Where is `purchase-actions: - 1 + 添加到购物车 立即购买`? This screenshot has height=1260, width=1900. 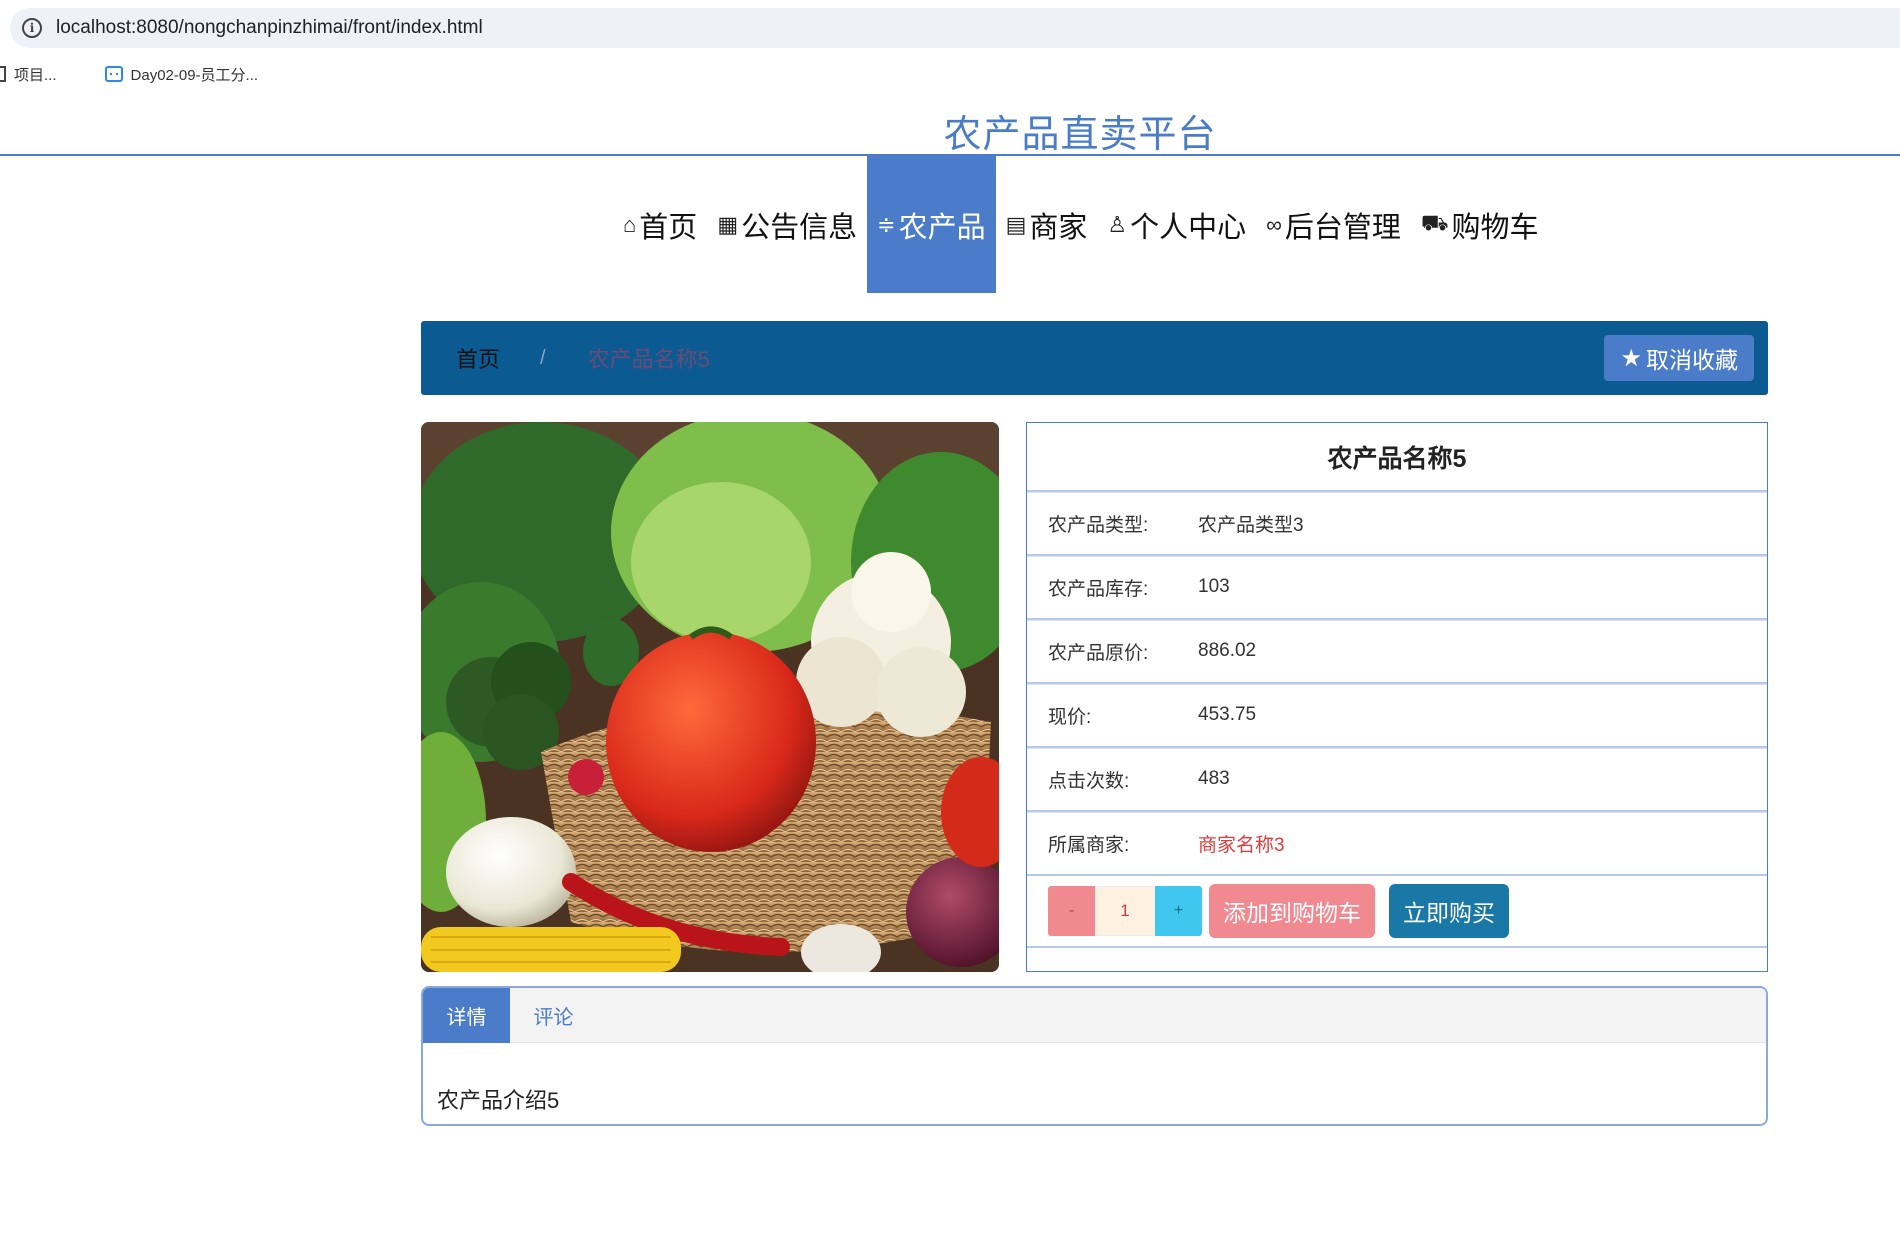 purchase-actions: - 1 + 添加到购物车 立即购买 is located at coordinates (1397, 911).